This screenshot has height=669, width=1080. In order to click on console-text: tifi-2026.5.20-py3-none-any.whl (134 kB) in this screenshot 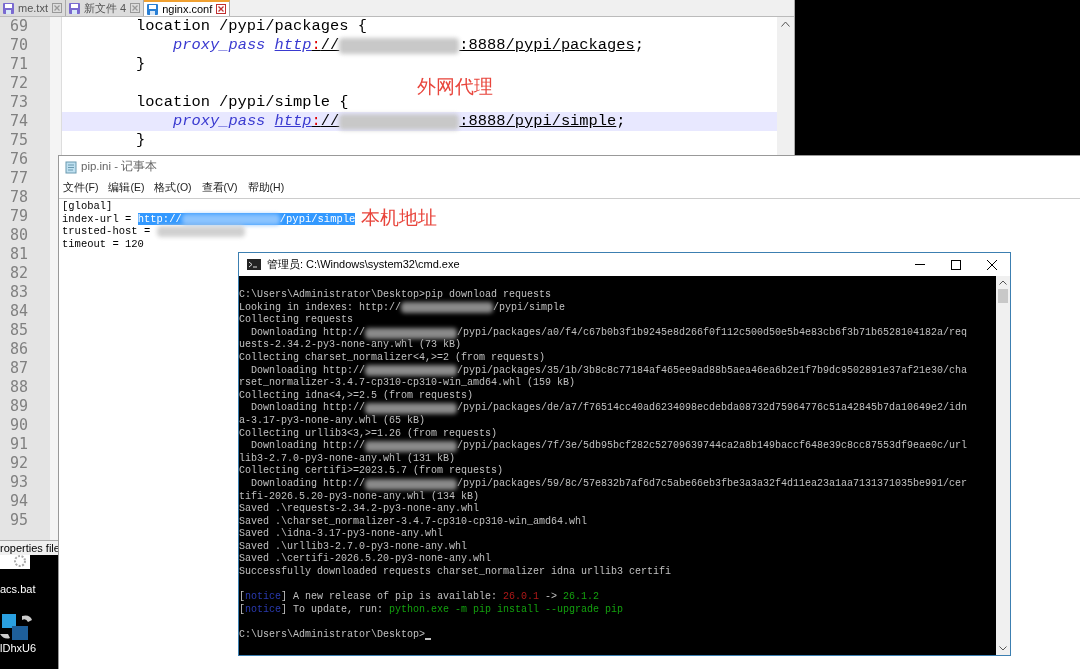, I will do `click(359, 496)`.